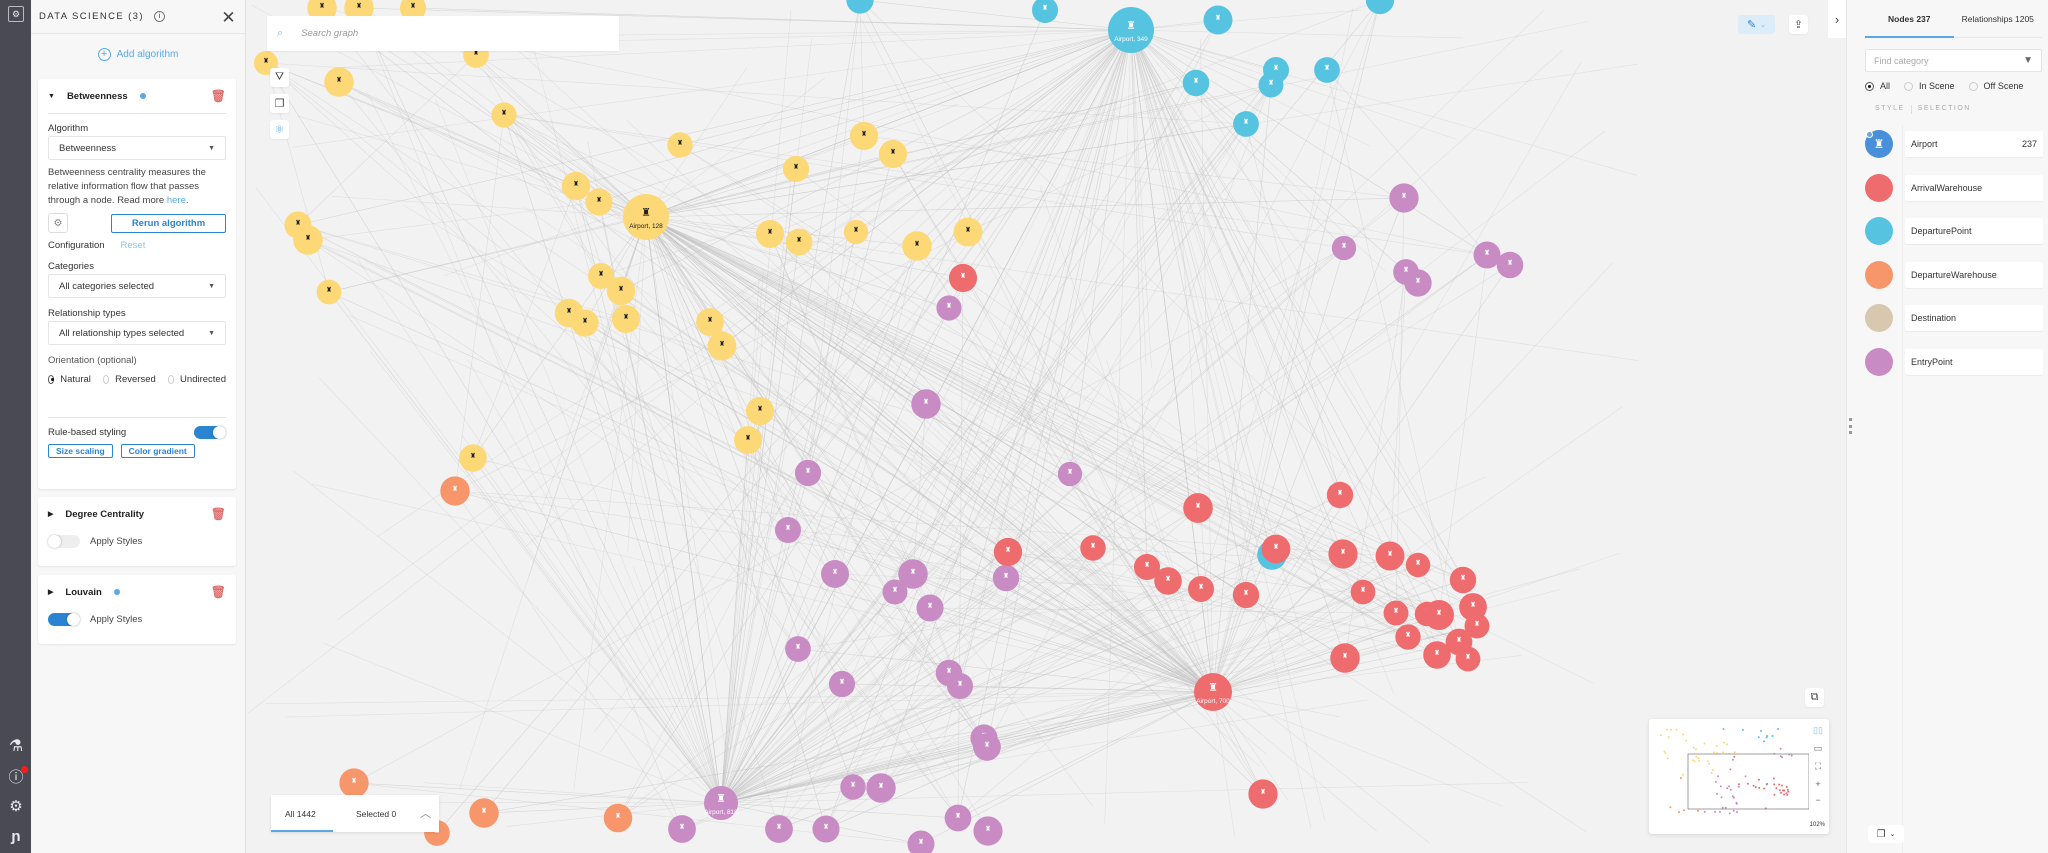  What do you see at coordinates (1818, 784) in the screenshot?
I see `zoom-in-icon: +` at bounding box center [1818, 784].